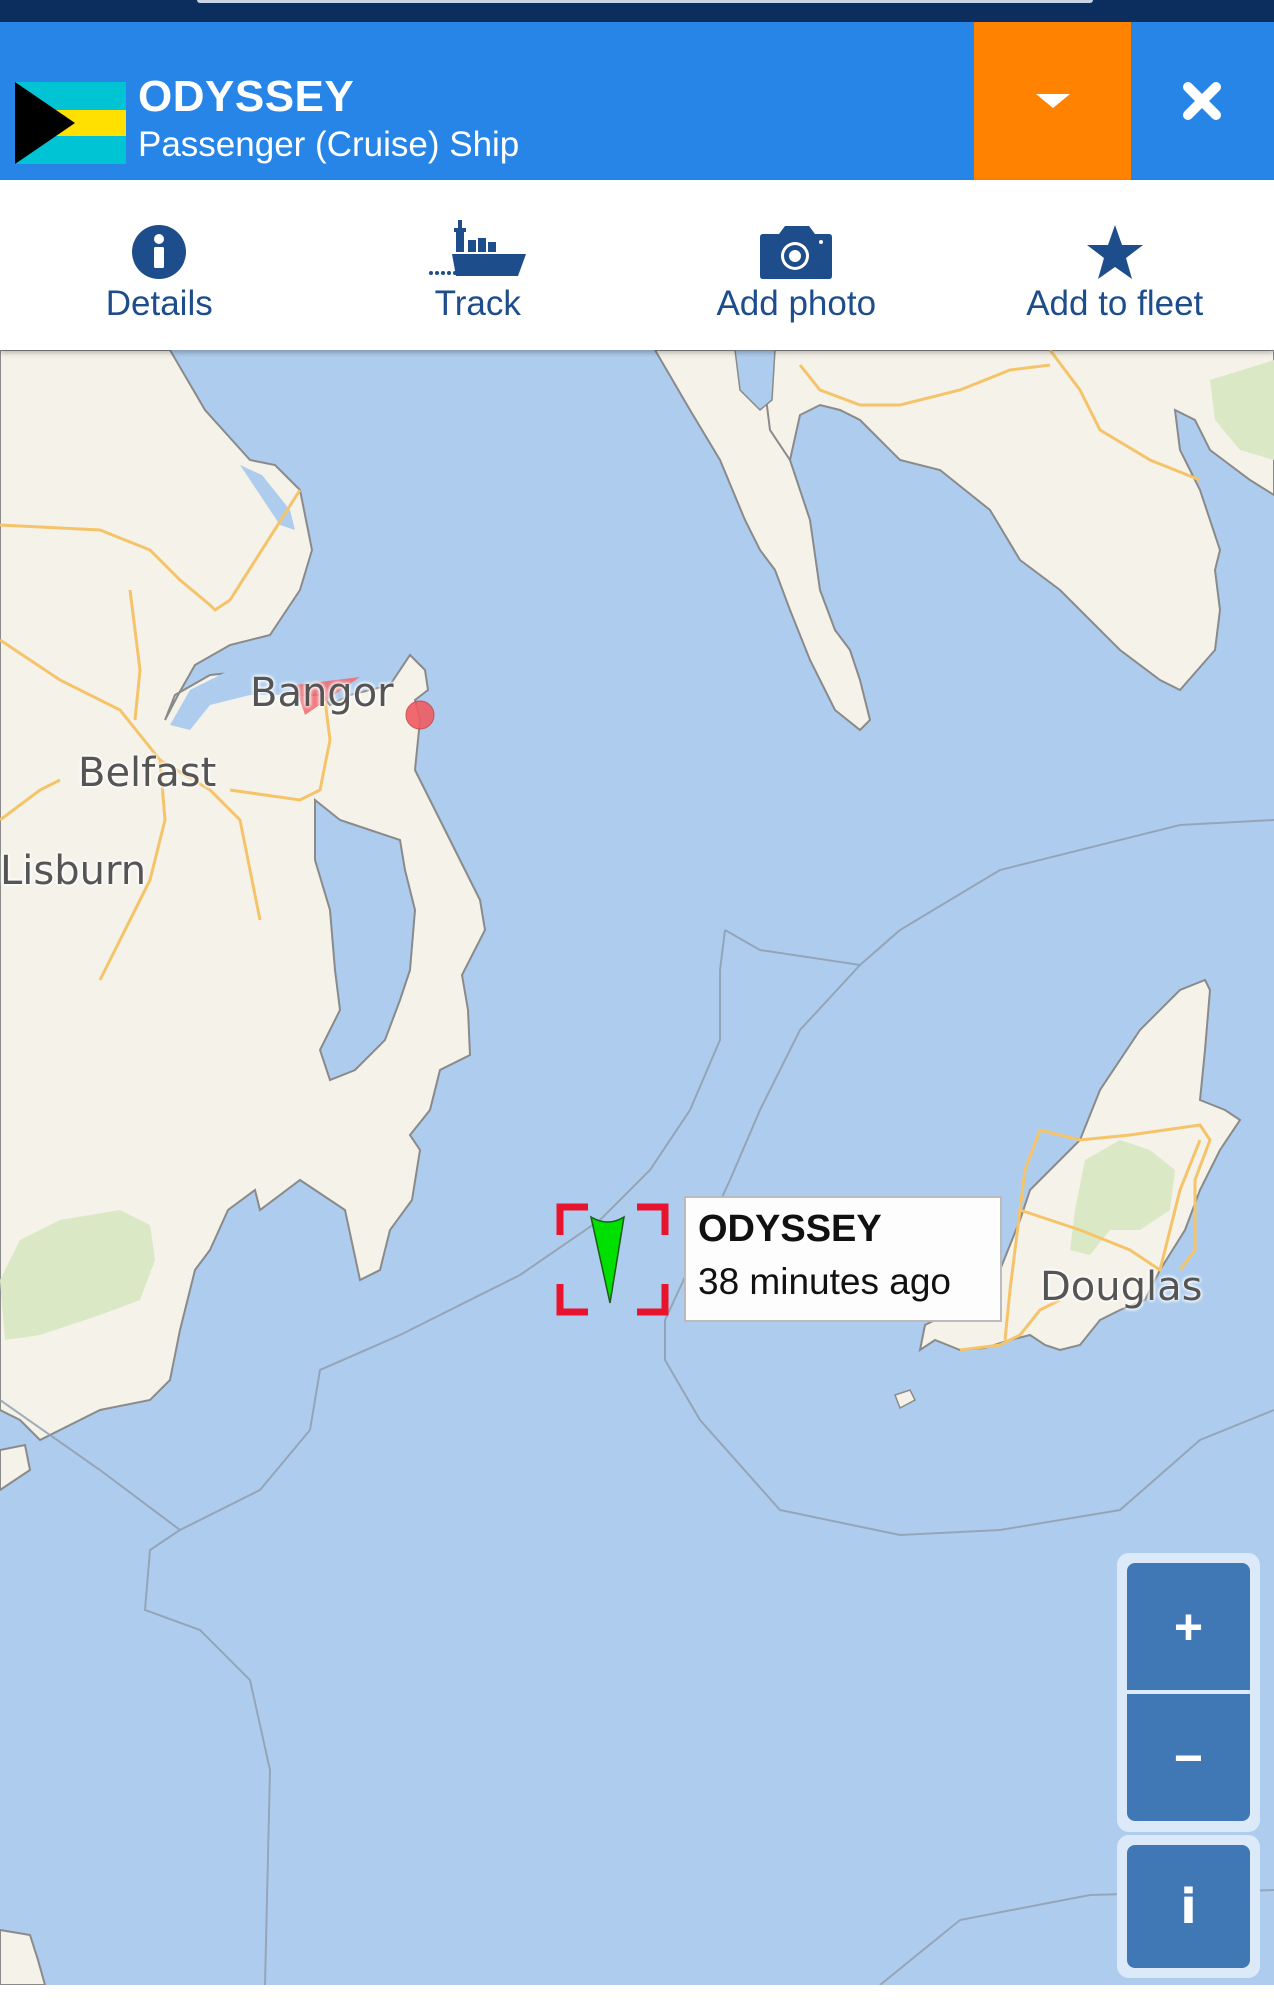 The height and width of the screenshot is (2000, 1274). Describe the element at coordinates (1188, 1692) in the screenshot. I see `zoom-controls: + −` at that location.